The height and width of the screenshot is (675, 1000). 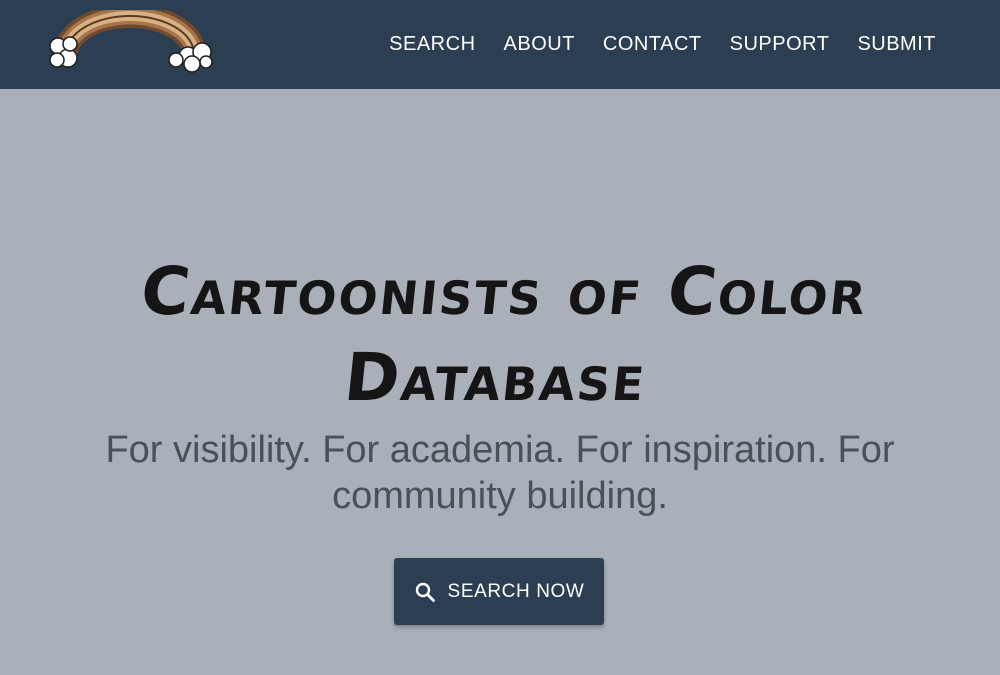 I want to click on main-nav: SEARCH ABOUT CONTACT SUPPORT SUBMIT, so click(x=662, y=44).